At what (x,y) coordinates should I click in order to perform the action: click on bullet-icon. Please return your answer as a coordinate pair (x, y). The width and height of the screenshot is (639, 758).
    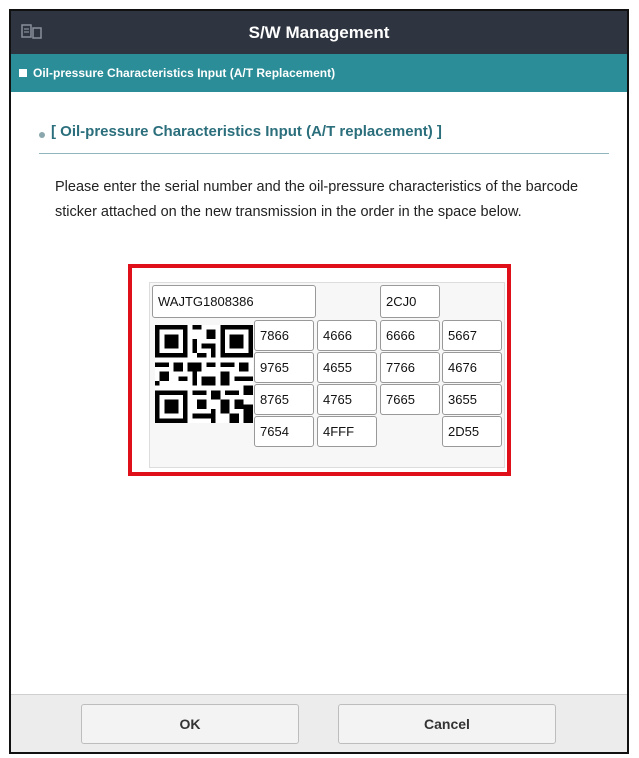
    Looking at the image, I should click on (42, 135).